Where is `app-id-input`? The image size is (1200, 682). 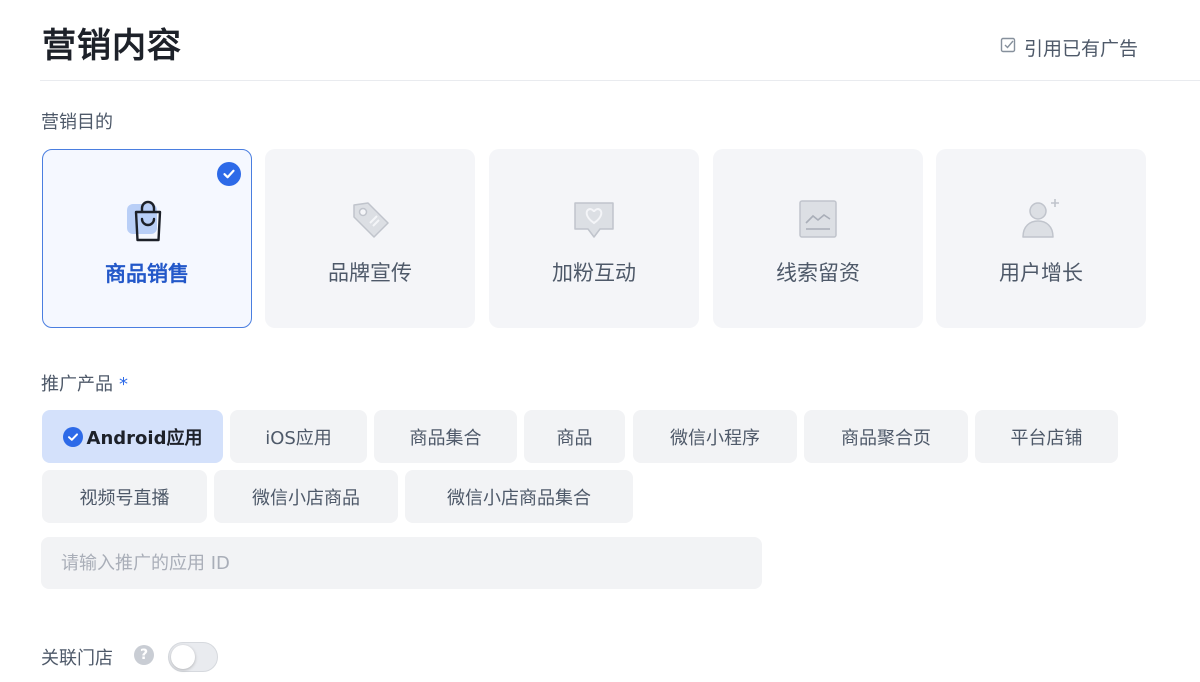 app-id-input is located at coordinates (401, 563).